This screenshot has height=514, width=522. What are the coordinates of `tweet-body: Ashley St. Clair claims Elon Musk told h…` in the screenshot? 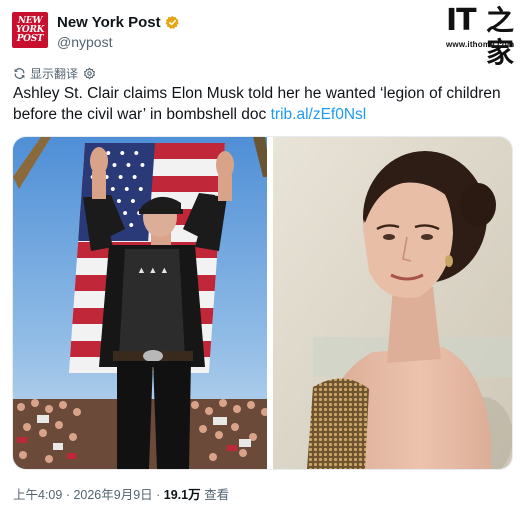 It's located at (257, 104).